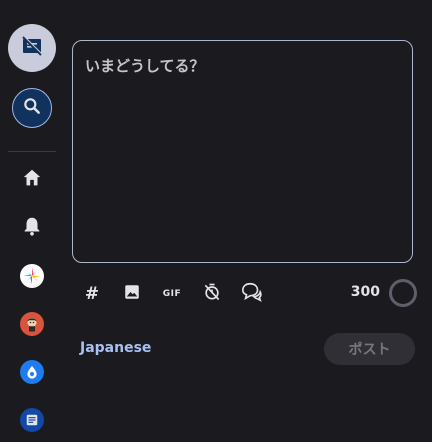  I want to click on image-icon, so click(132, 294).